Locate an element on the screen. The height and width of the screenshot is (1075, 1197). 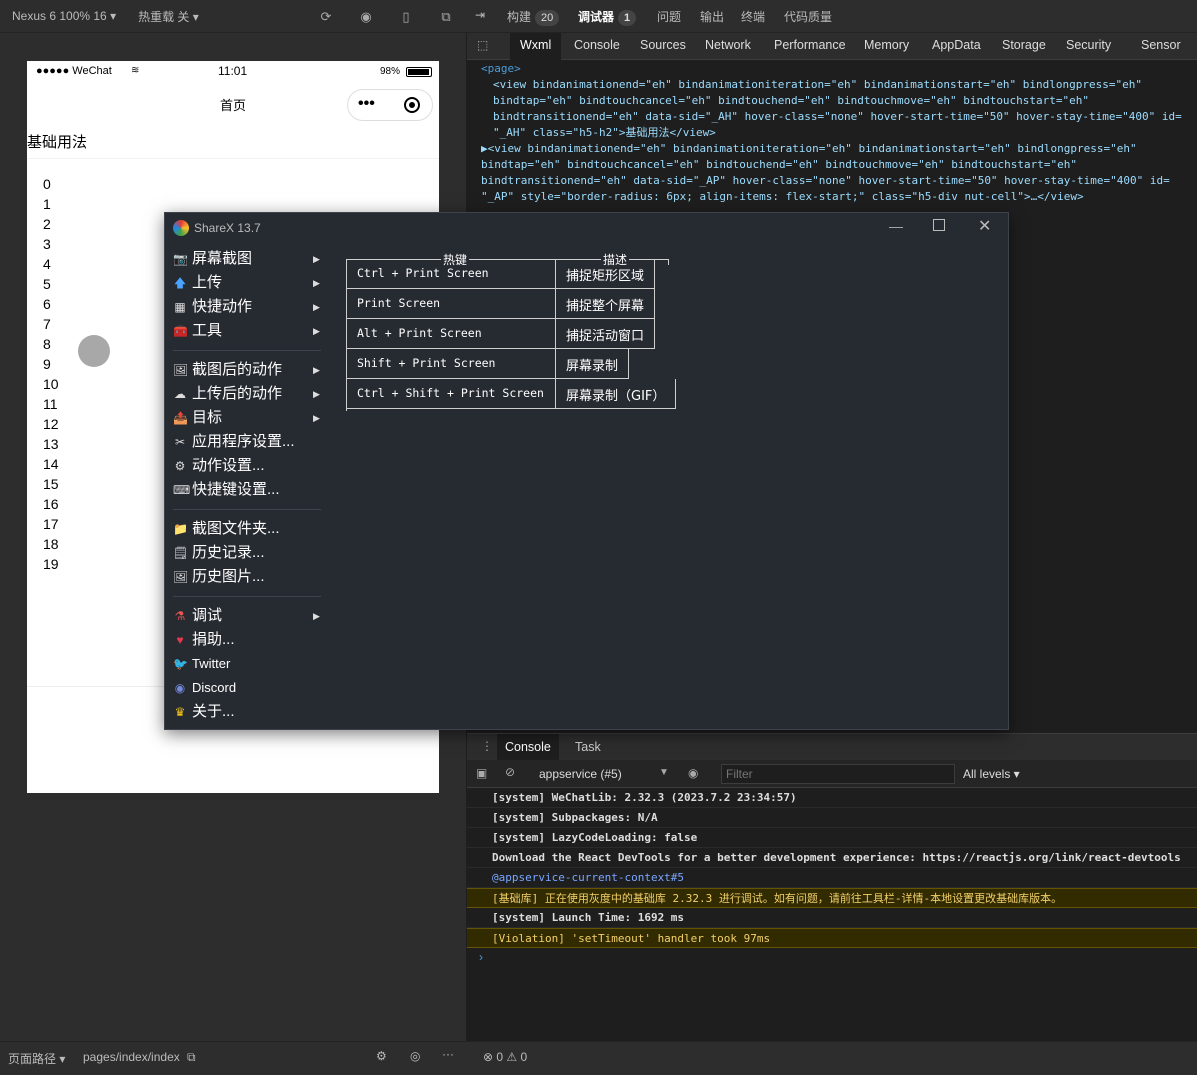
hotkey-cell: Alt + Print Screen is located at coordinates (451, 334).